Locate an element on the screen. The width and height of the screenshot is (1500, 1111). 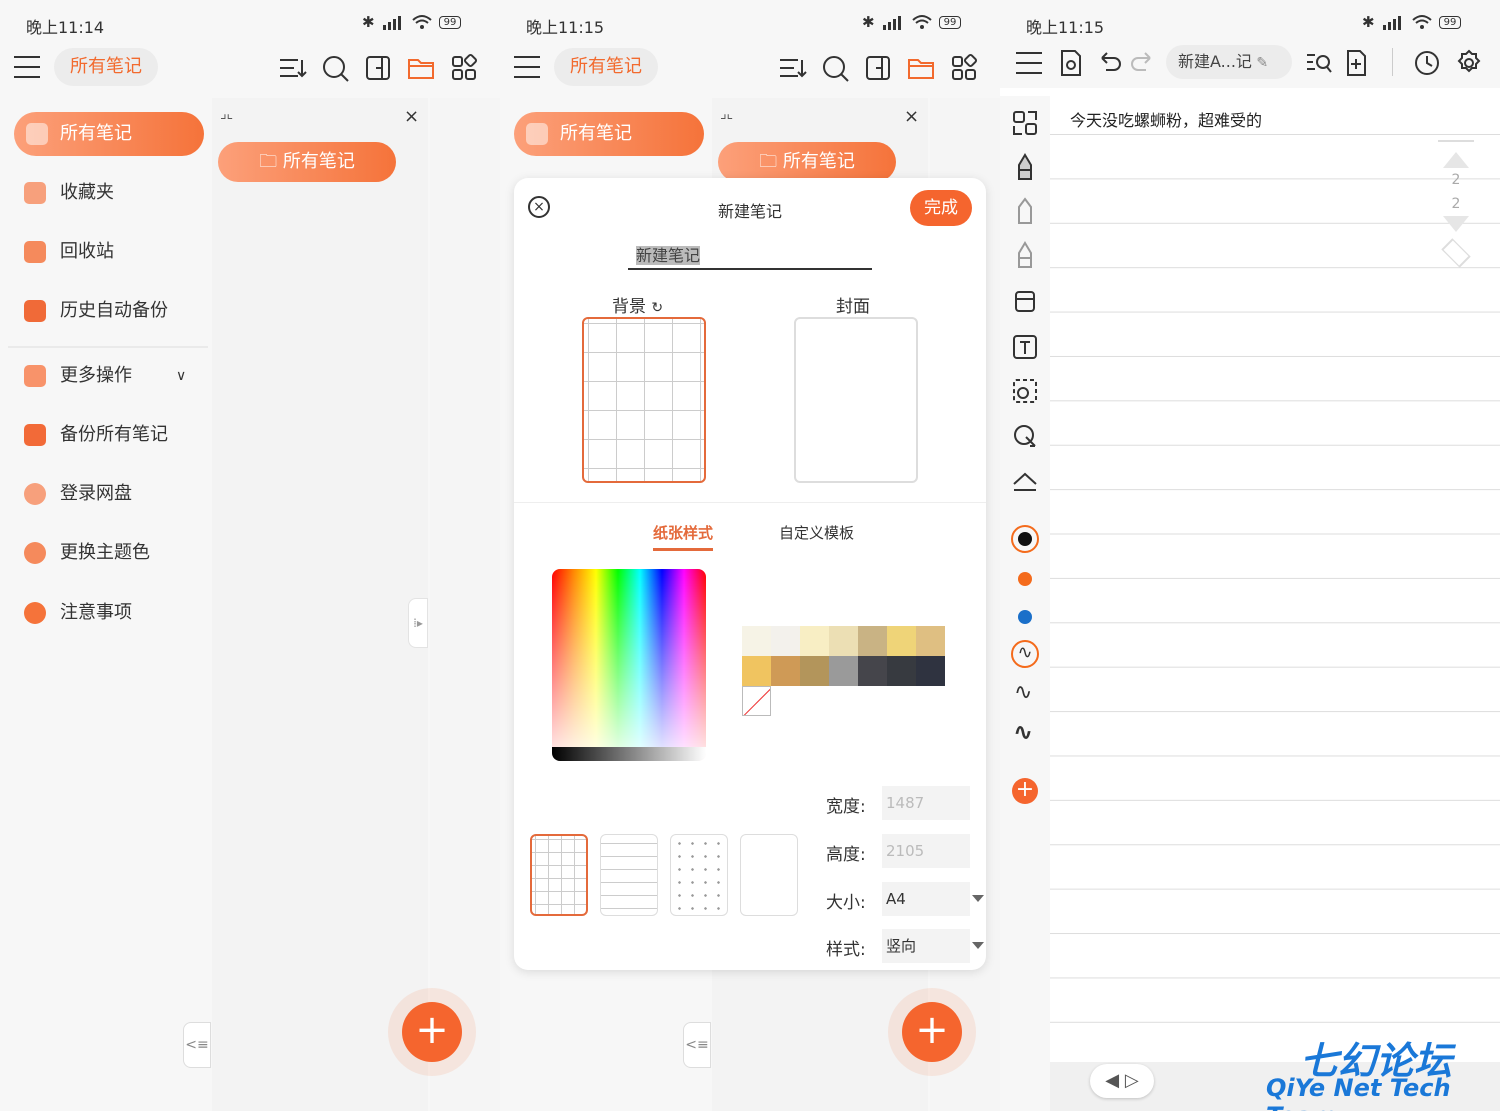
collapse-tools-icon is located at coordinates (1025, 481).